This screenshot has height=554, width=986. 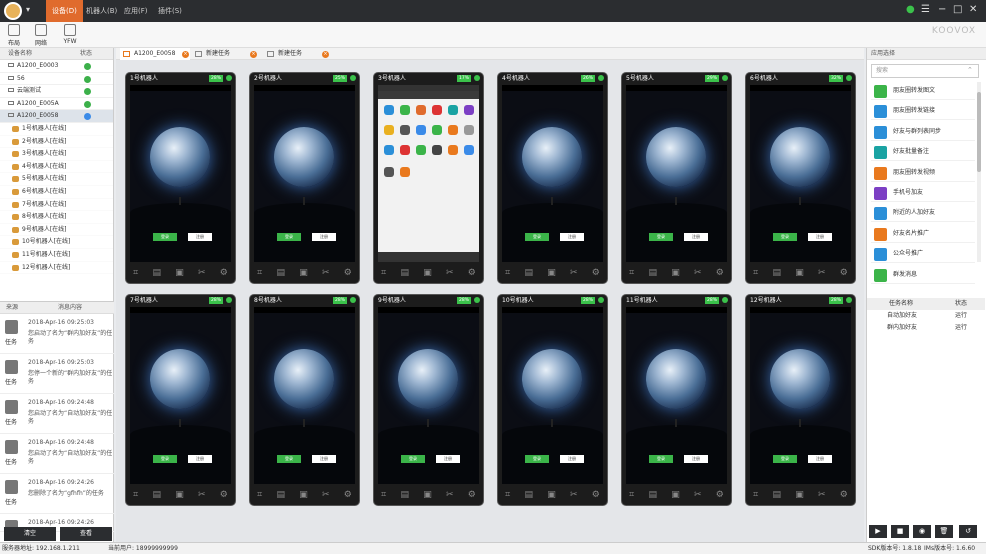 What do you see at coordinates (979, 132) in the screenshot?
I see `scrollbar-thumb` at bounding box center [979, 132].